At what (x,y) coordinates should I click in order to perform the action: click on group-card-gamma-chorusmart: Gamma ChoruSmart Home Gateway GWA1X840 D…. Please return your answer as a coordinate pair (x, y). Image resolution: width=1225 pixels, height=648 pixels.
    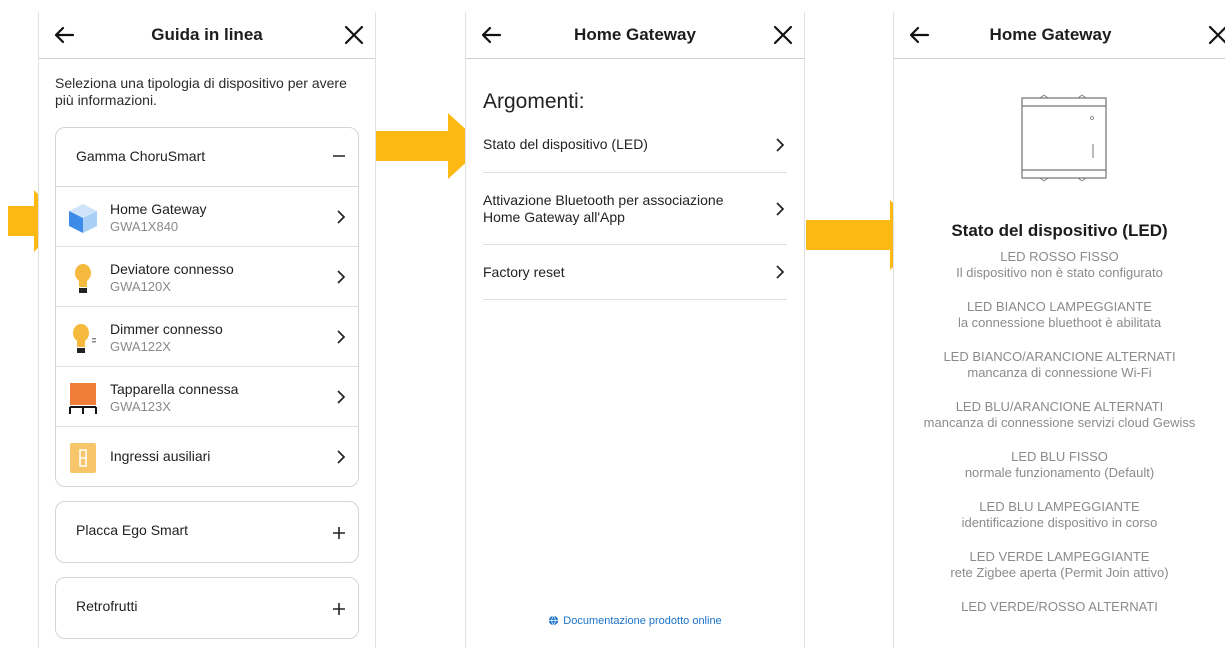
    Looking at the image, I should click on (207, 307).